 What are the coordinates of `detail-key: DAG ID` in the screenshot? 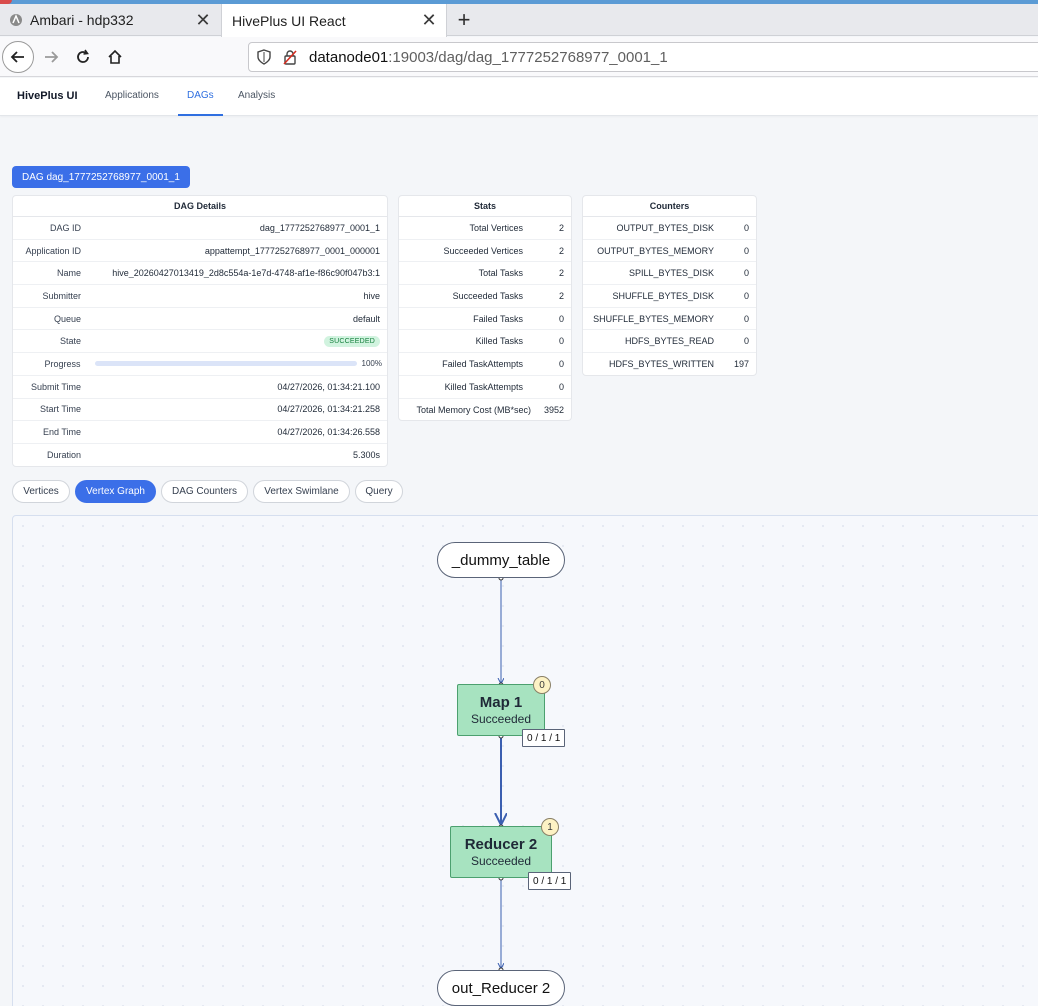 It's located at (65, 227).